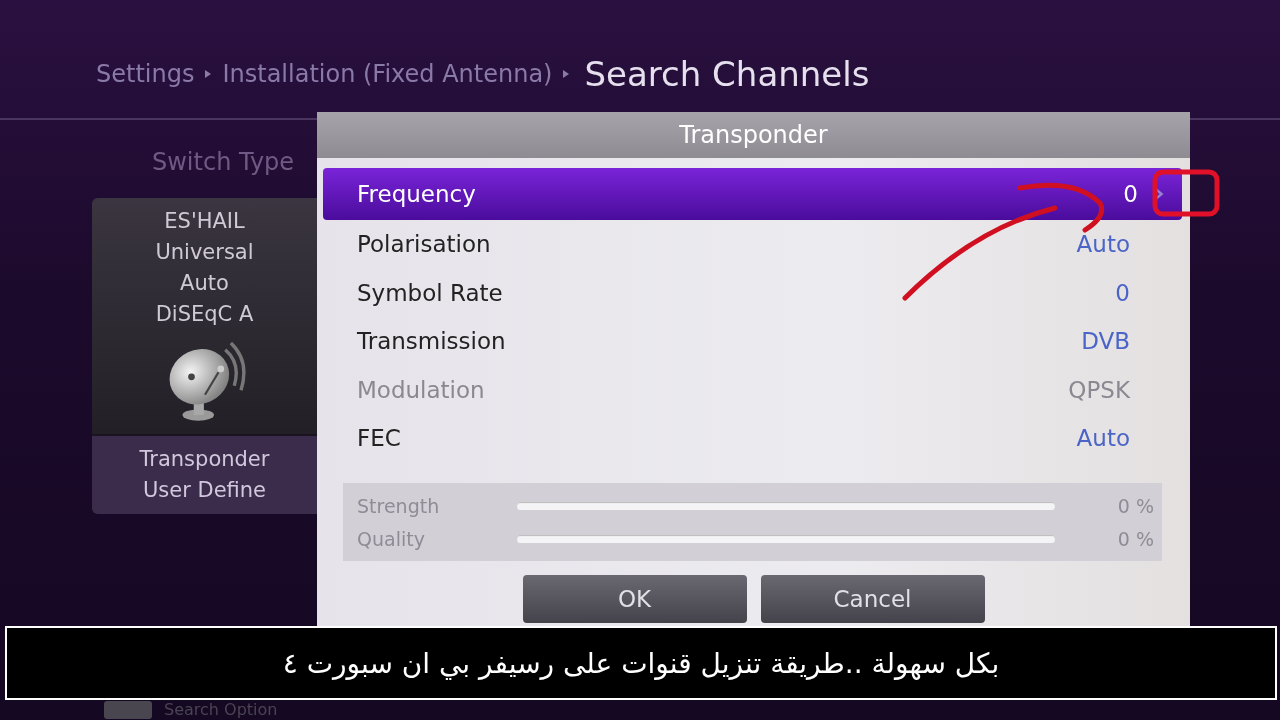  Describe the element at coordinates (204, 252) in the screenshot. I see `satellite-info: Universal` at that location.